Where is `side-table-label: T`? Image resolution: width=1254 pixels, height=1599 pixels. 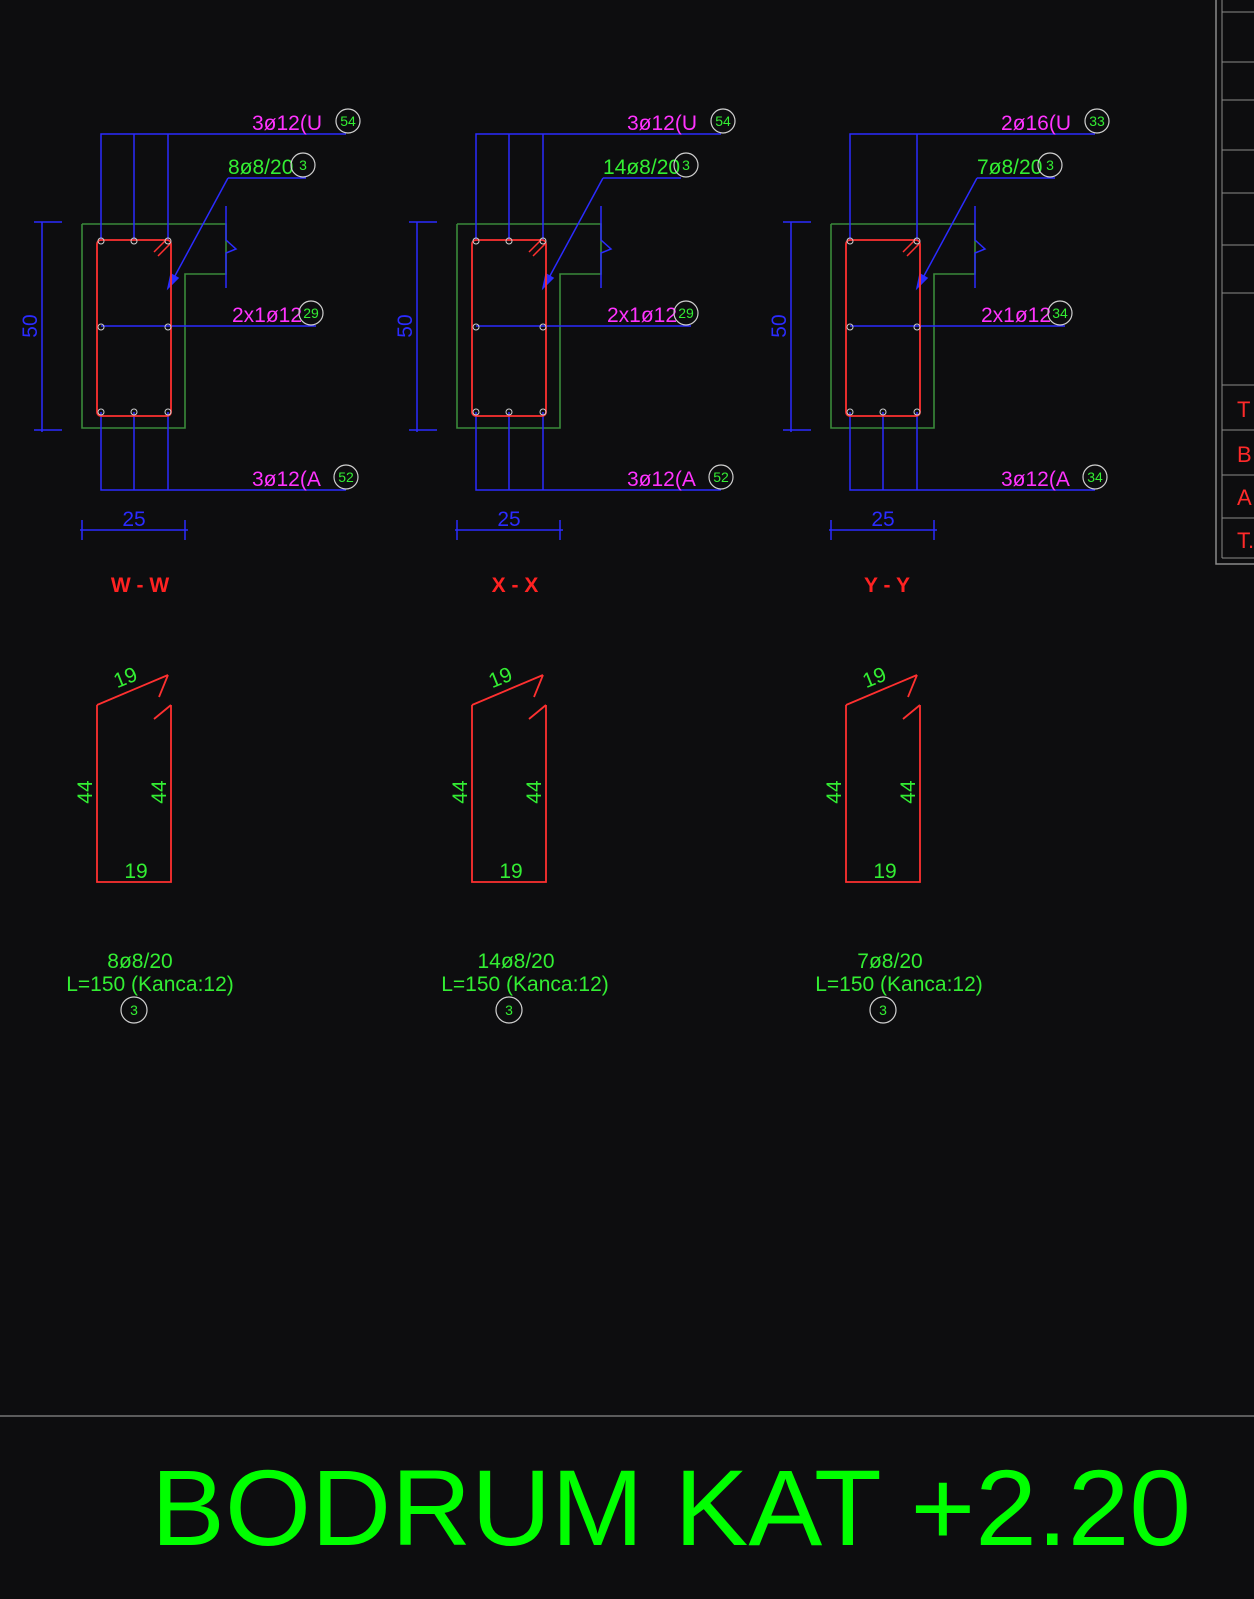
side-table-label: T is located at coordinates (1243, 409).